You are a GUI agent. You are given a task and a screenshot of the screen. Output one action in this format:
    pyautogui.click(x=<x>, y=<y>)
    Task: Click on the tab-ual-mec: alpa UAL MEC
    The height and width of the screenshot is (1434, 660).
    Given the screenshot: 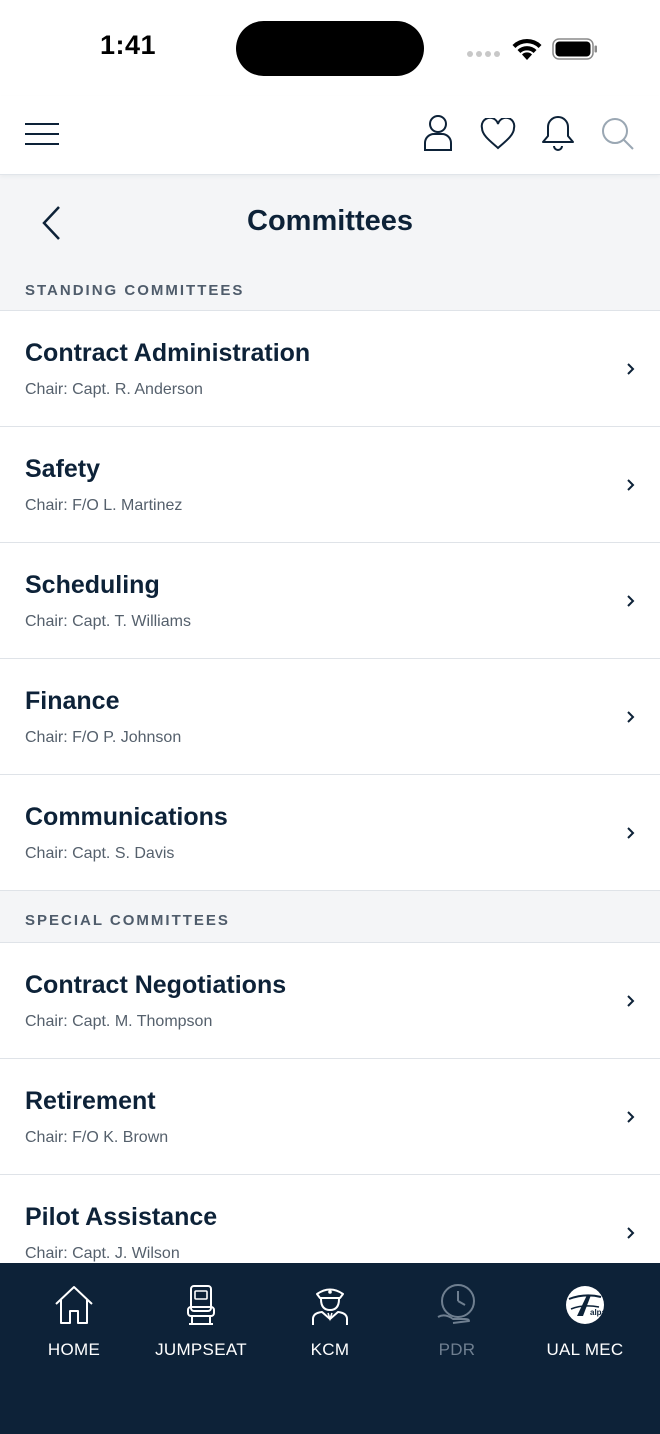 What is the action you would take?
    pyautogui.click(x=585, y=1318)
    